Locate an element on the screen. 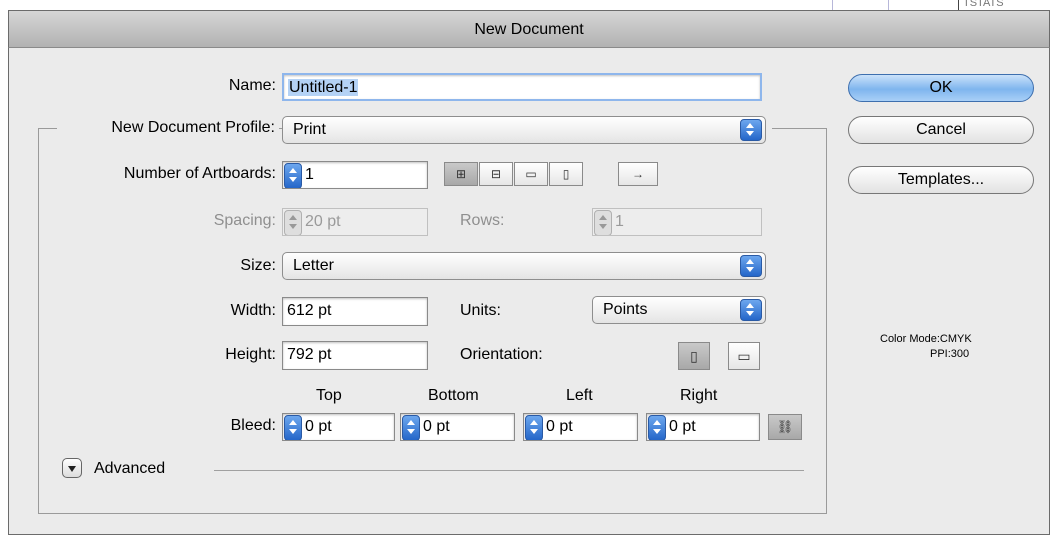  landscape-orientation-icon: ▭ is located at coordinates (744, 356).